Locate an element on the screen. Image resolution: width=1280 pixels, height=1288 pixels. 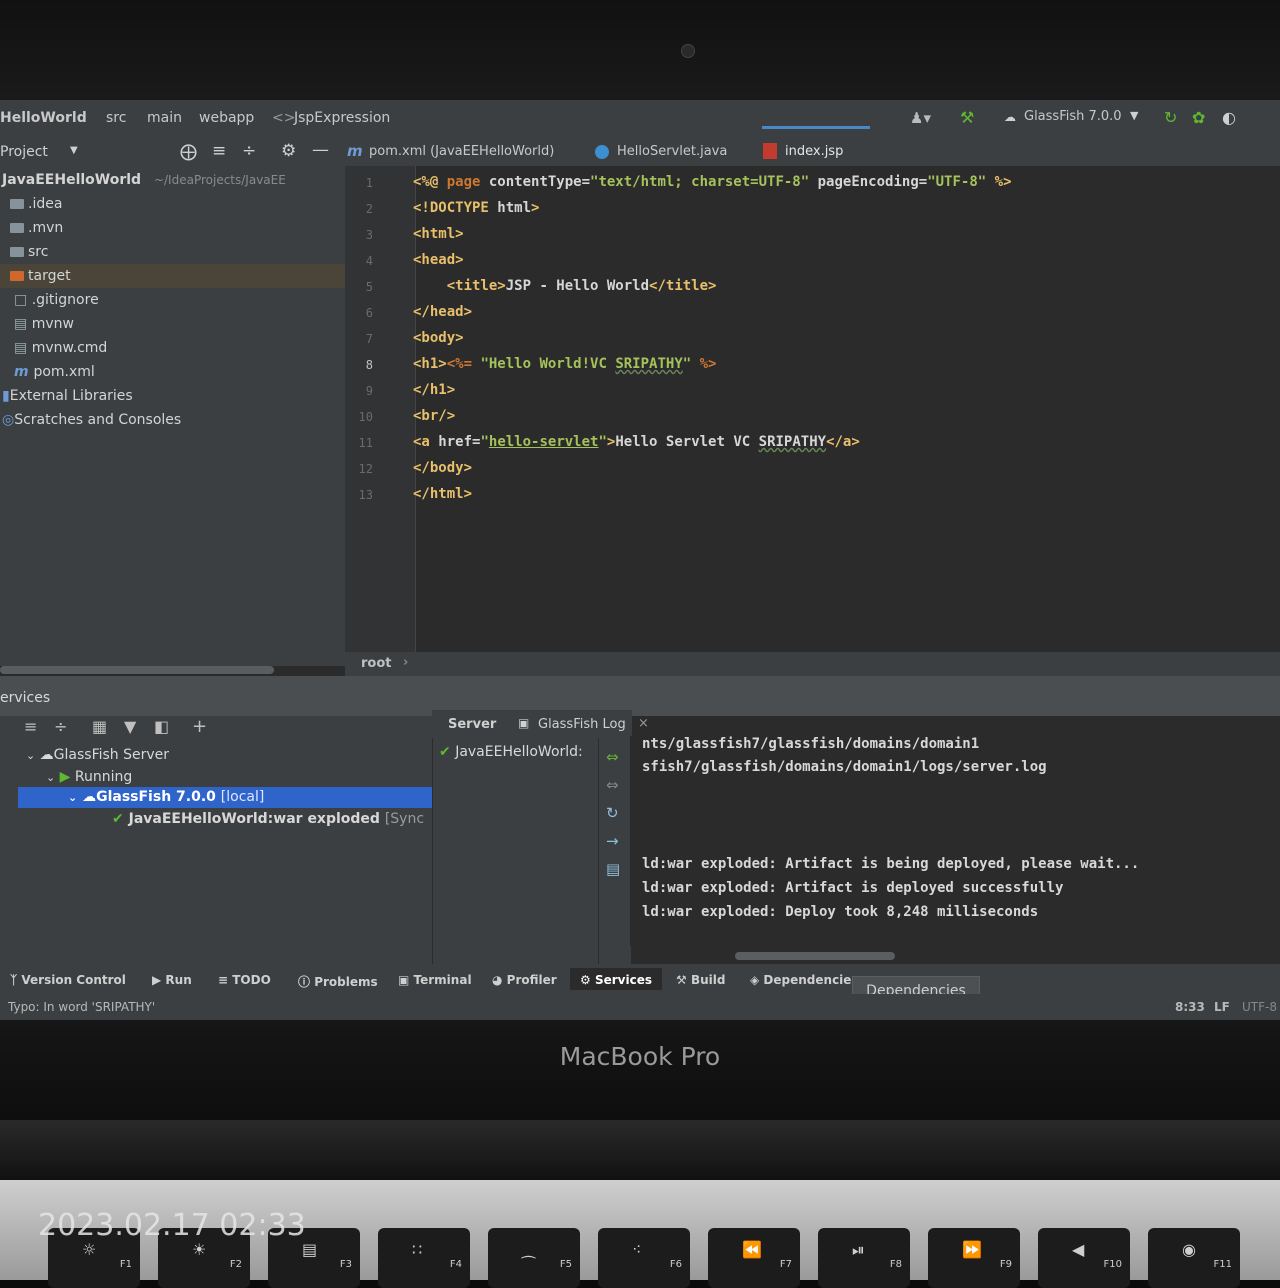
caret-position: 8:33 is located at coordinates (1190, 1007).